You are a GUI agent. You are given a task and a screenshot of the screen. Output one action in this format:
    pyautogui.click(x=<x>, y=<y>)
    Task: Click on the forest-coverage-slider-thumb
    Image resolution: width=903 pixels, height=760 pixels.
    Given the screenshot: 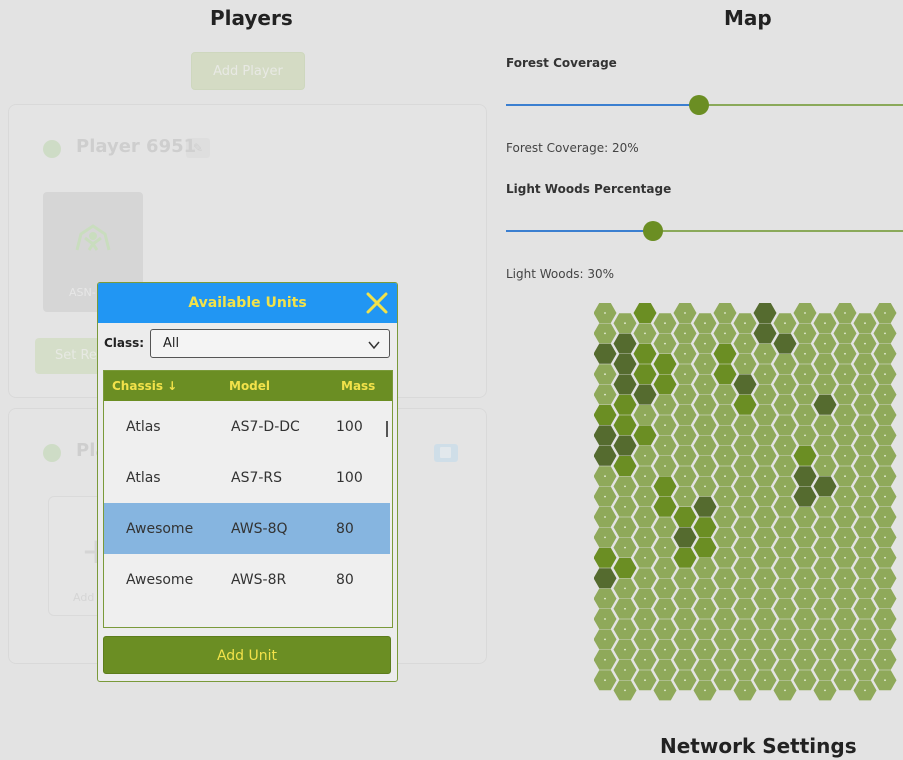 What is the action you would take?
    pyautogui.click(x=699, y=105)
    